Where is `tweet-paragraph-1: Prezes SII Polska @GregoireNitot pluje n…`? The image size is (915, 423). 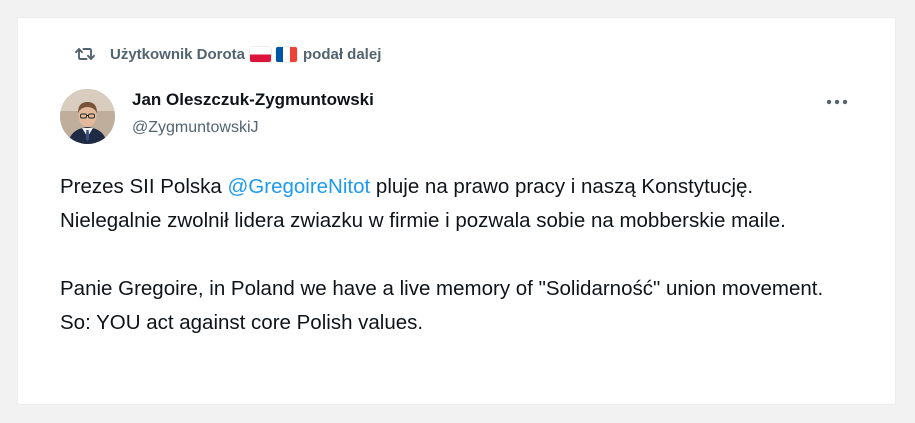 tweet-paragraph-1: Prezes SII Polska @GregoireNitot pluje n… is located at coordinates (423, 203).